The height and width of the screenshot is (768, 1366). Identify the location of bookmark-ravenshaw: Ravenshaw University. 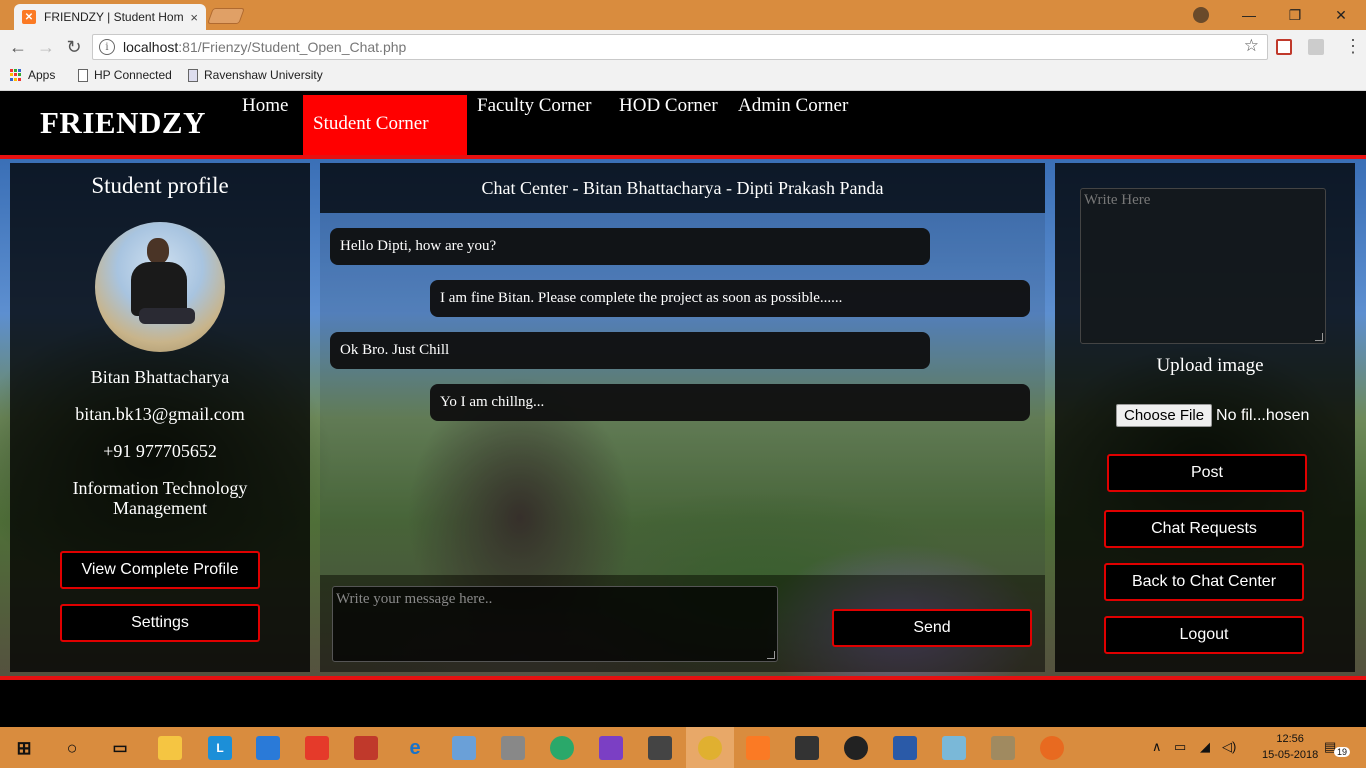
(255, 75).